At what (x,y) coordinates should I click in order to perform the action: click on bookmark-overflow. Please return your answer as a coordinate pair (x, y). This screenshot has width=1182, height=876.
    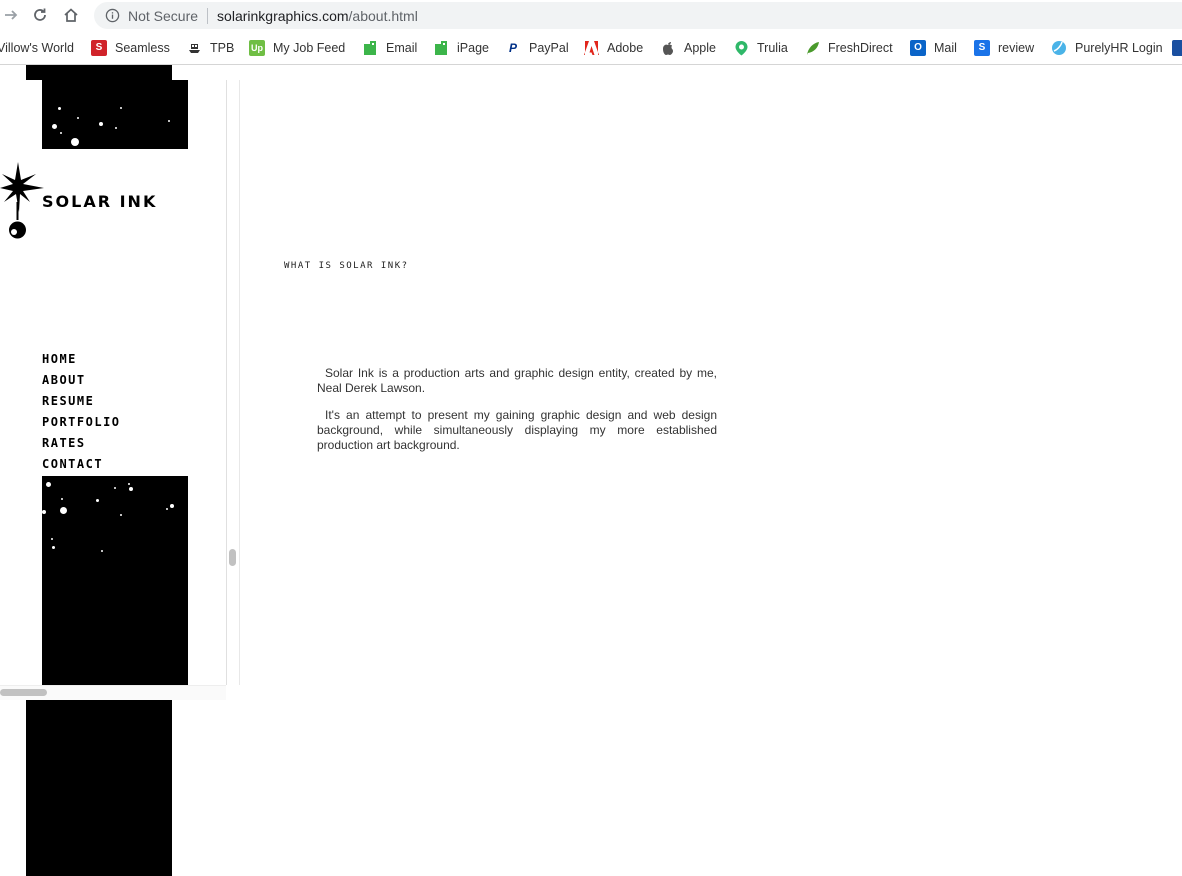
    Looking at the image, I should click on (1177, 47).